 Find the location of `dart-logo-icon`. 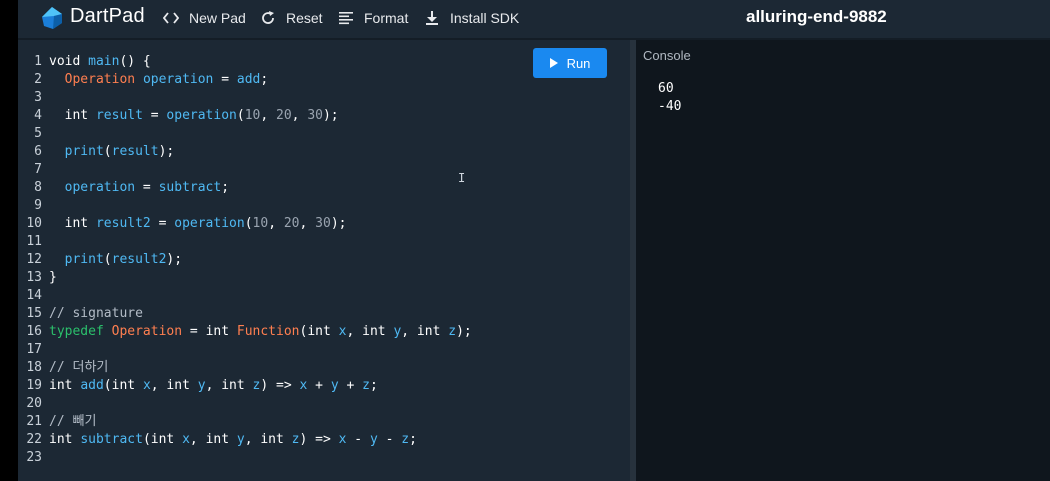

dart-logo-icon is located at coordinates (52, 18).